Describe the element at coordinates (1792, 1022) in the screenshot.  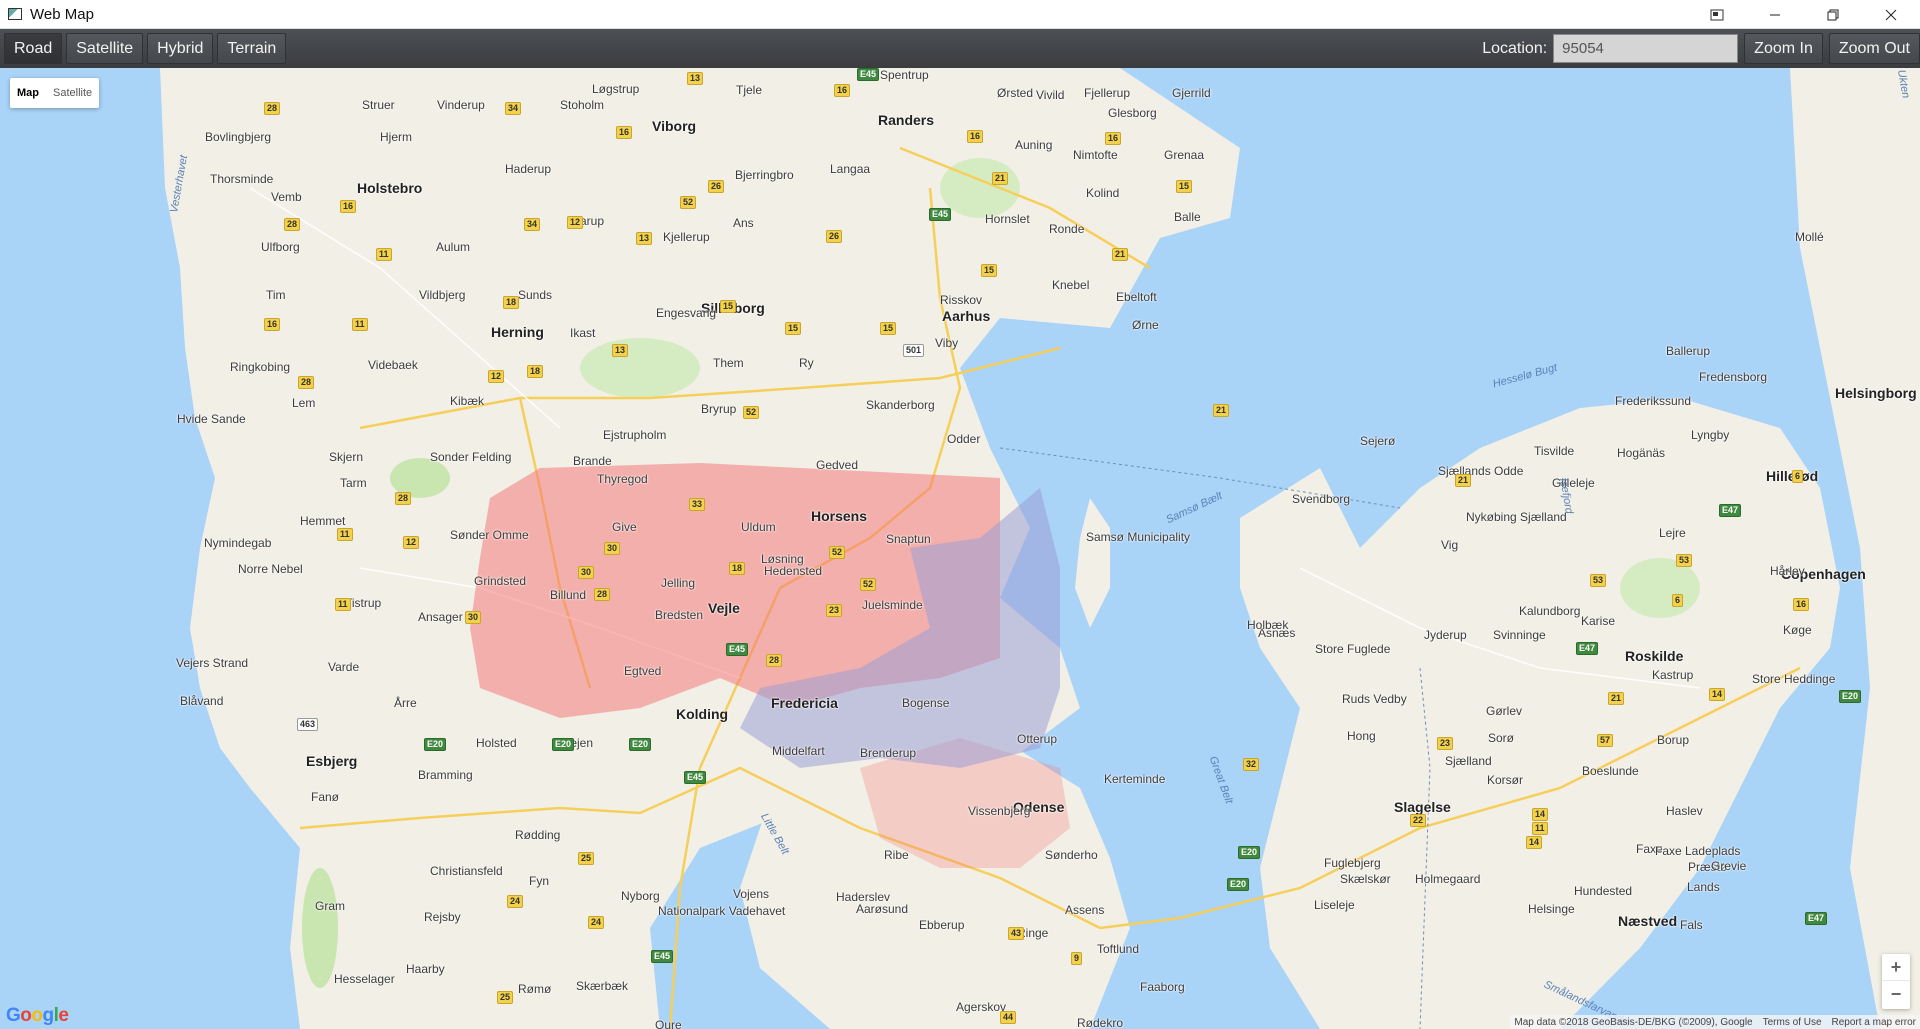
I see `terms-link: Terms of Use` at that location.